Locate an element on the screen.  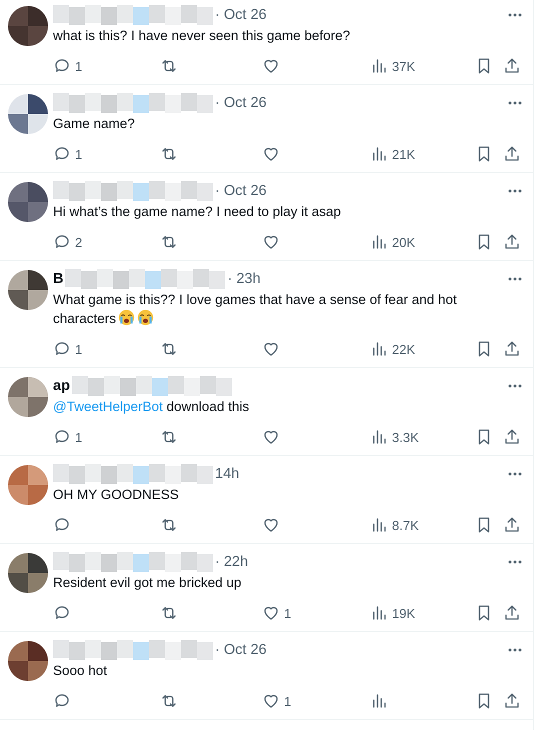
timestamp: · 23h is located at coordinates (244, 279).